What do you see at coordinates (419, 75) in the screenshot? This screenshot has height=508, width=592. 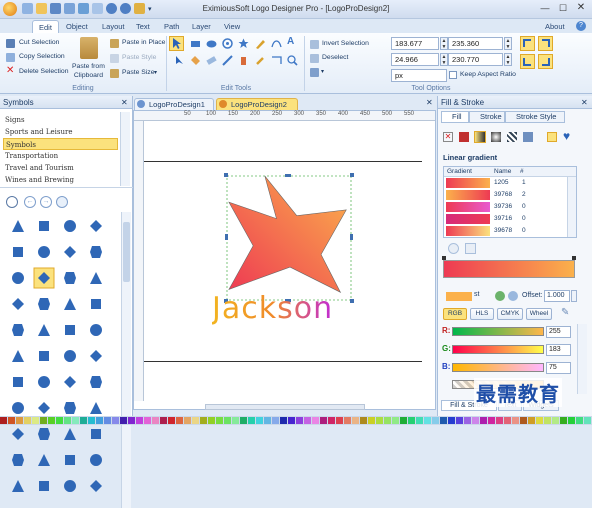 I see `unit-select: px` at bounding box center [419, 75].